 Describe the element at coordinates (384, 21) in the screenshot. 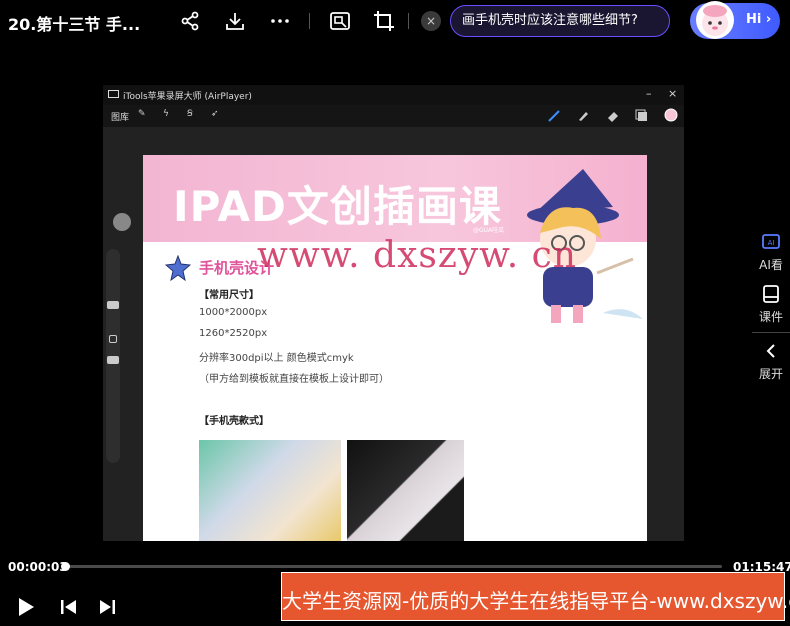

I see `crop-icon` at that location.